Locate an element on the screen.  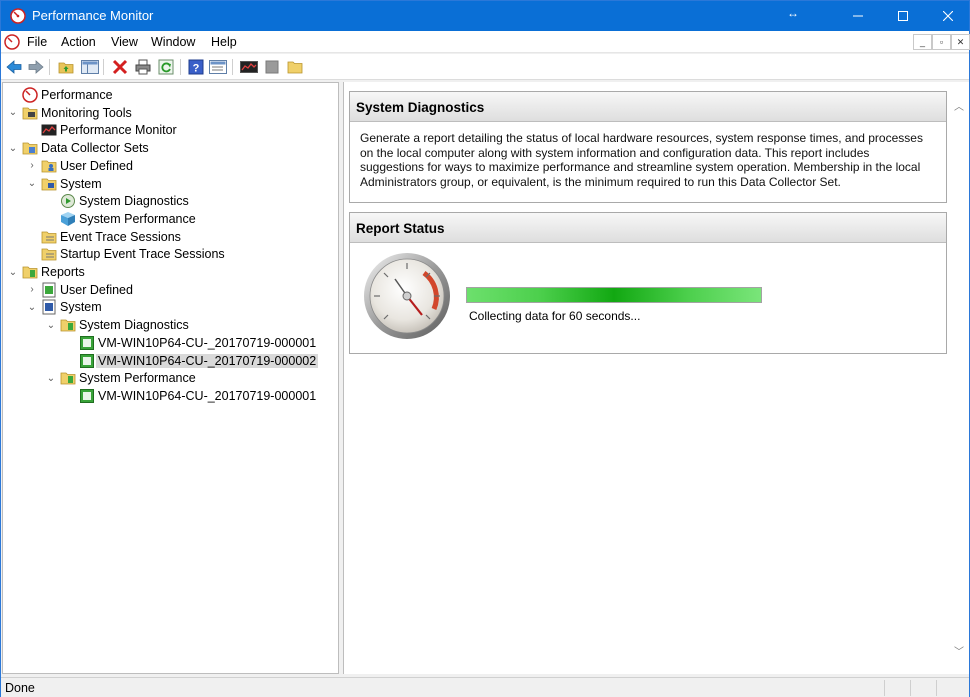
minimize-button is located at coordinates (858, 16).